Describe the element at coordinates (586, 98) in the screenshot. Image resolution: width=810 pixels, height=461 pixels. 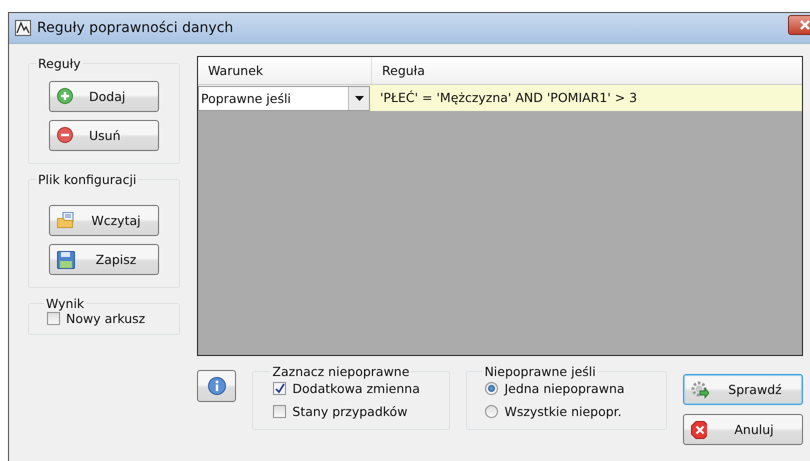
I see `table-cell: 'PŁEĆ' = 'Mężczyzna' AND 'POMIAR1' > 3` at that location.